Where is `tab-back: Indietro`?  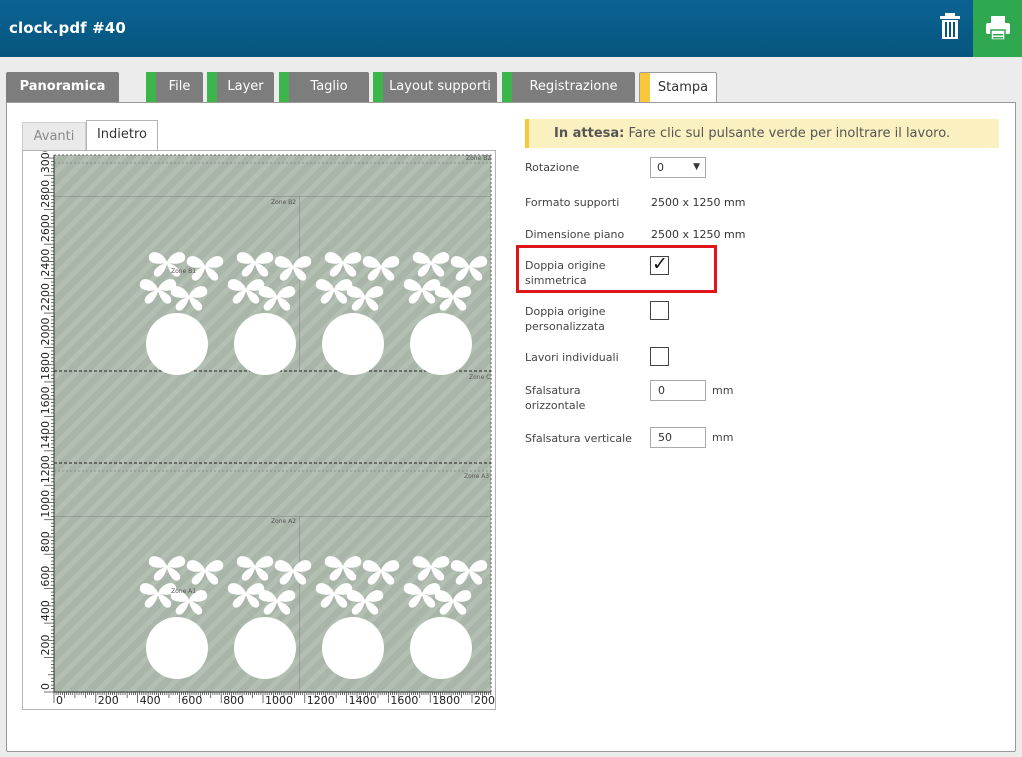
tab-back: Indietro is located at coordinates (122, 135).